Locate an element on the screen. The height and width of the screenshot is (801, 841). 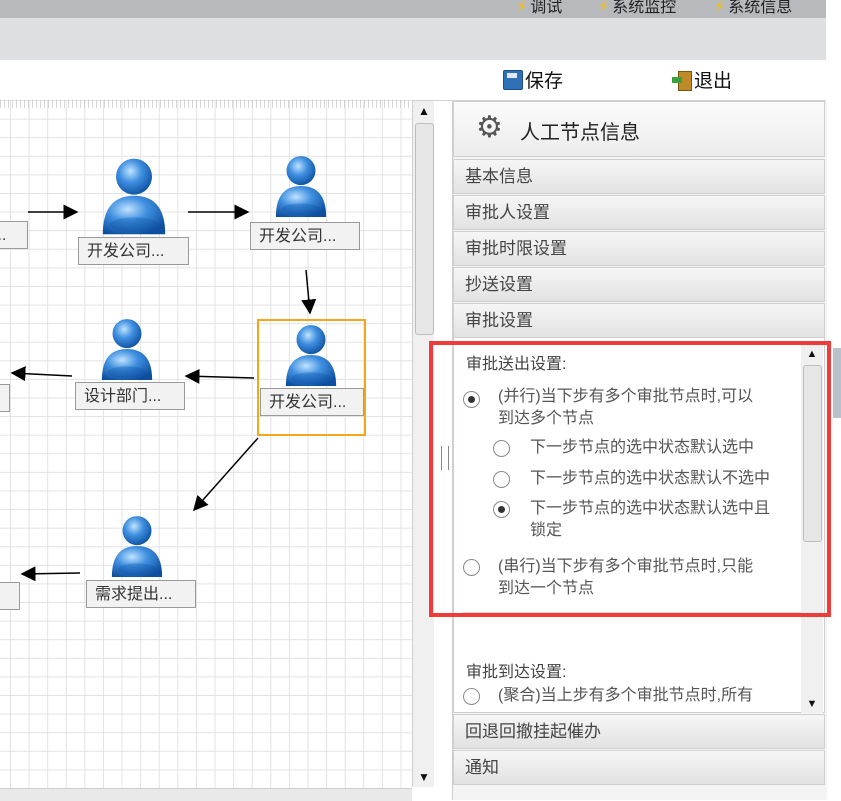
monitor-link: ⚡ 系统监控 is located at coordinates (637, 8).